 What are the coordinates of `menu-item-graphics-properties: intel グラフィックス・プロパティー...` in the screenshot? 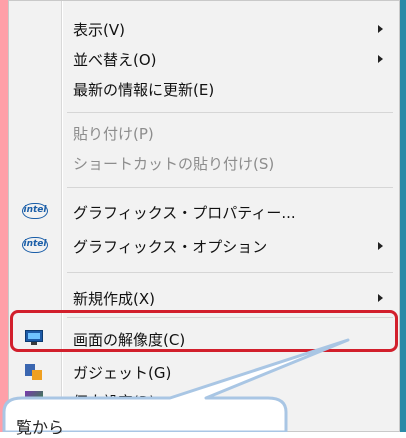 It's located at (204, 212).